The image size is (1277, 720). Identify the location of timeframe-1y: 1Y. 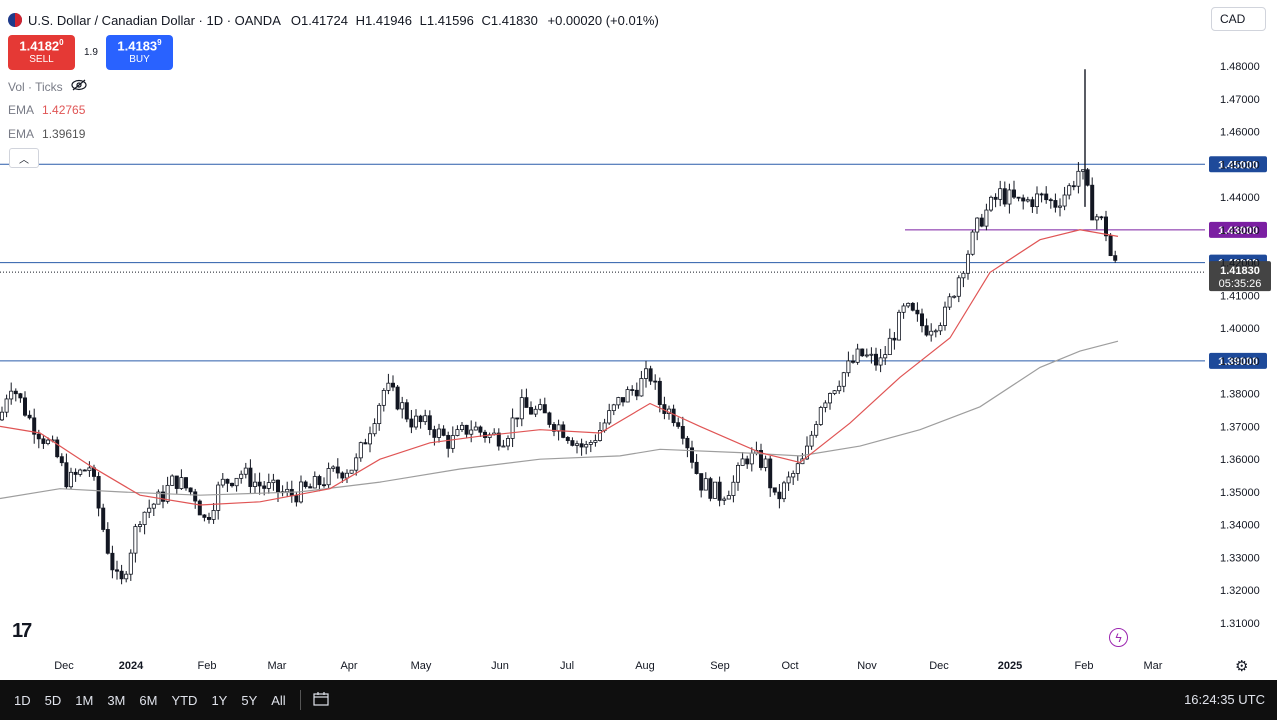
(219, 700).